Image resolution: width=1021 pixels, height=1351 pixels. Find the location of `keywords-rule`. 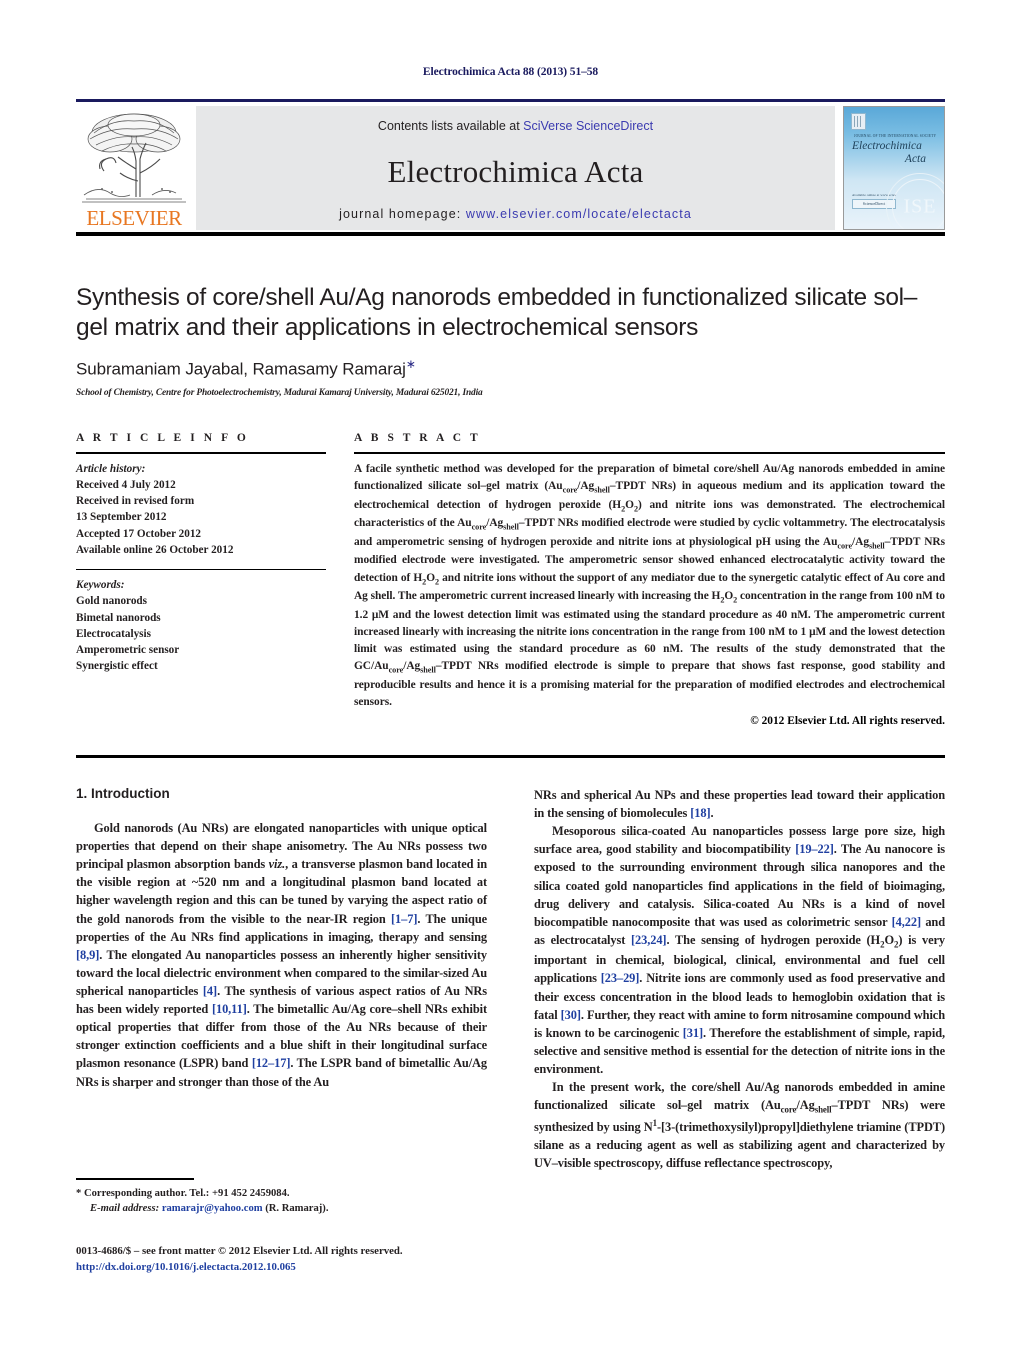

keywords-rule is located at coordinates (201, 569).